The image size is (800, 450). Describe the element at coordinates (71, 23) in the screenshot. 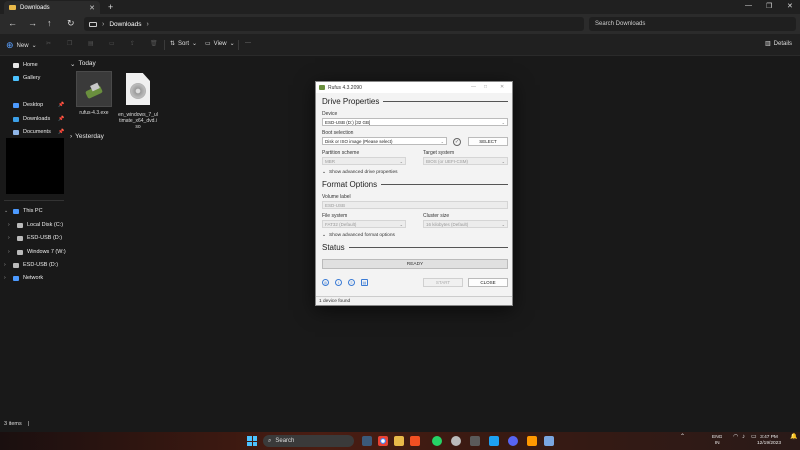

I see `refresh-button: ↻` at that location.